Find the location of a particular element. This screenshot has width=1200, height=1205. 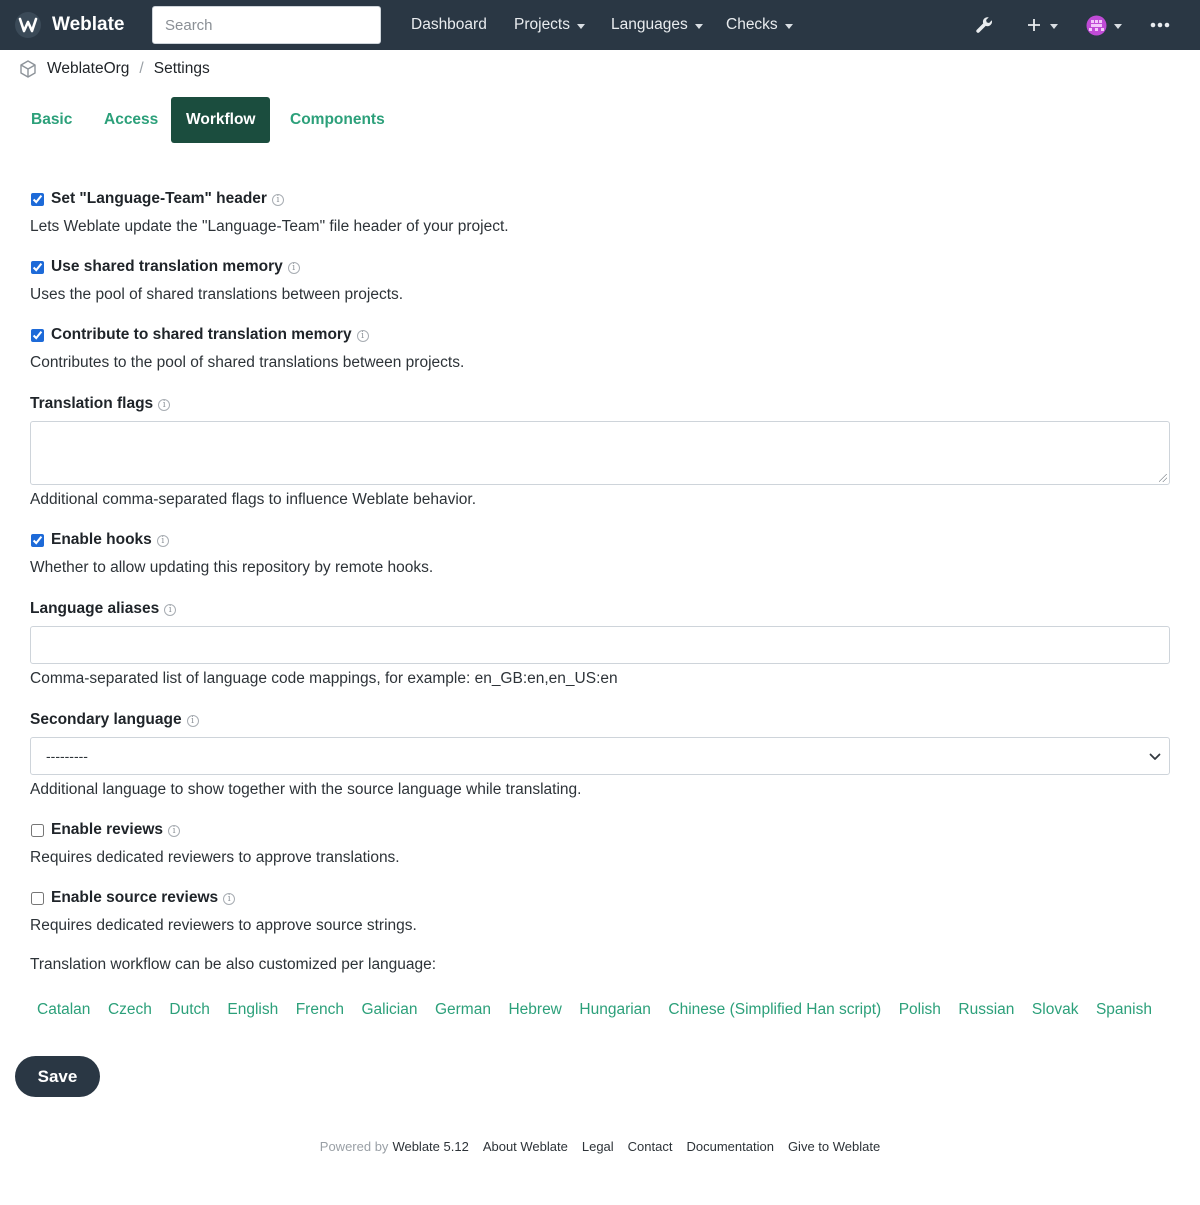

nav-dashboard: Dashboard is located at coordinates (449, 25).